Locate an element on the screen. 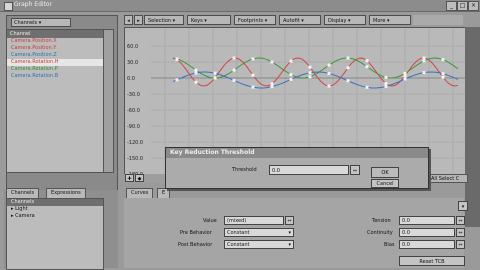 This screenshot has width=480, height=270. y-axis-label: 60.0 is located at coordinates (133, 47).